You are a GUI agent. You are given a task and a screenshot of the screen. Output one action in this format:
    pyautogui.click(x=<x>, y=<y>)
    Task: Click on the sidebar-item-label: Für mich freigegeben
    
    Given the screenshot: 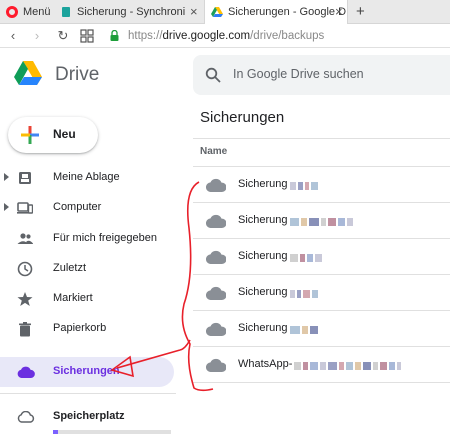 What is the action you would take?
    pyautogui.click(x=105, y=238)
    